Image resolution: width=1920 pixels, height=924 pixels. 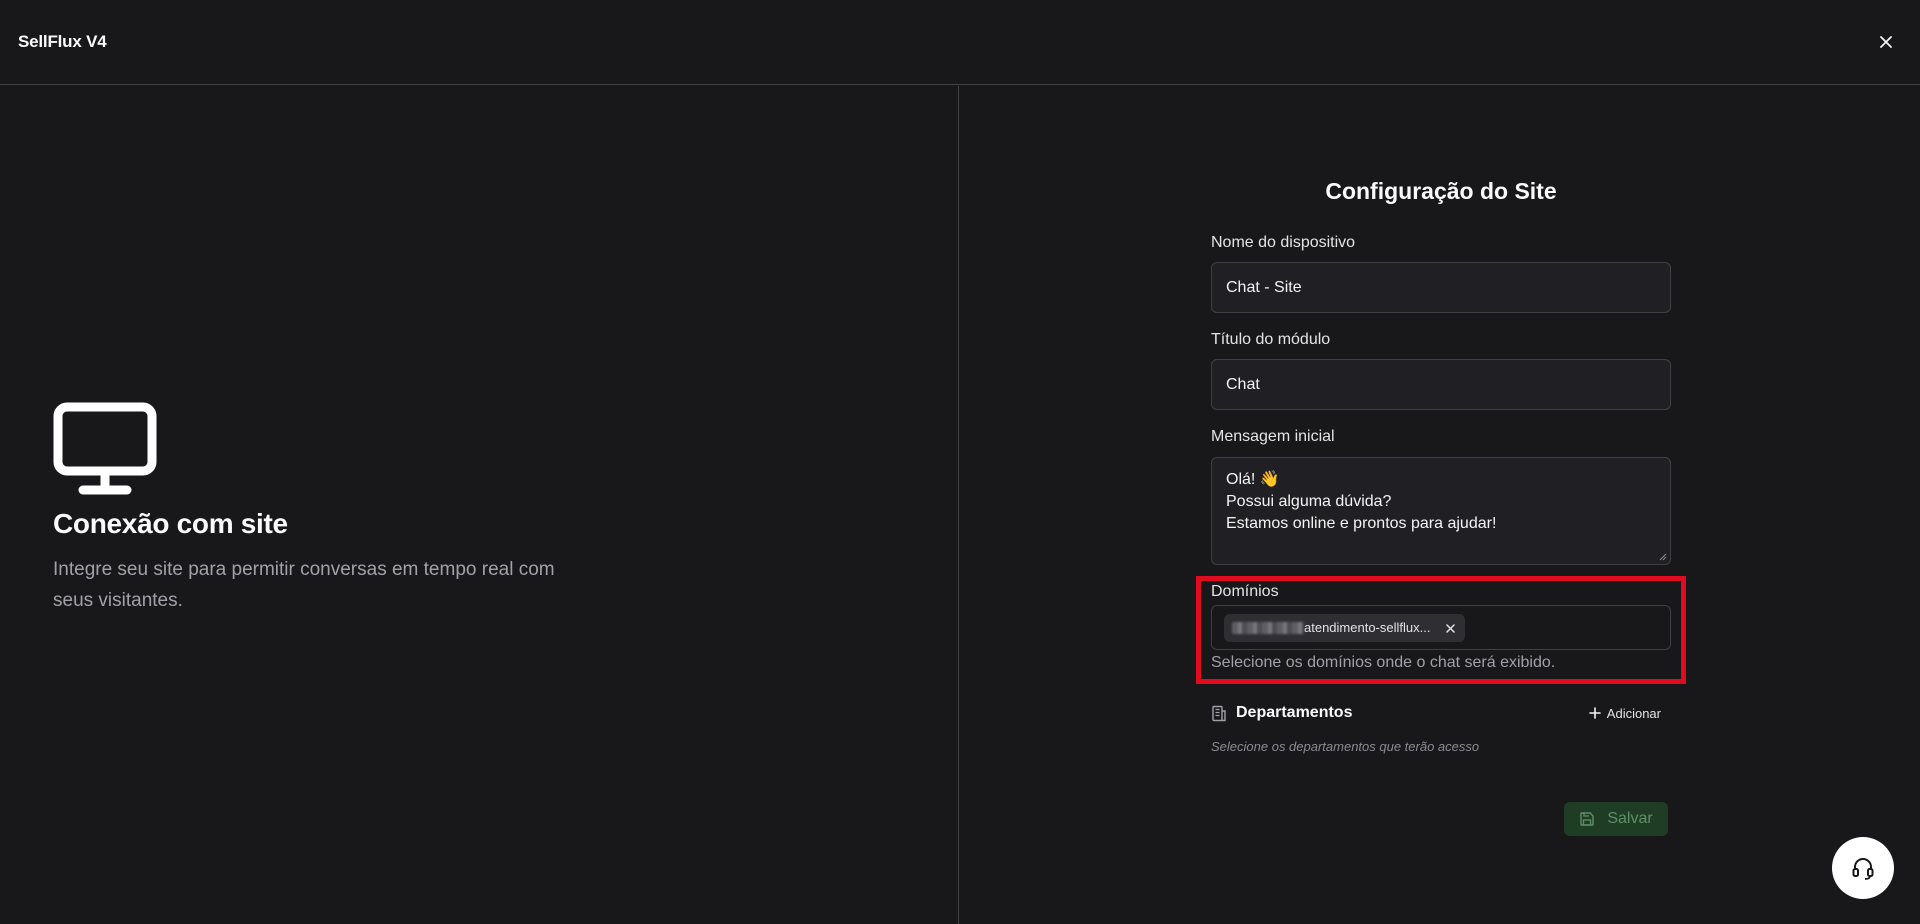 I want to click on device-name-input: Chat - Site, so click(x=1441, y=287).